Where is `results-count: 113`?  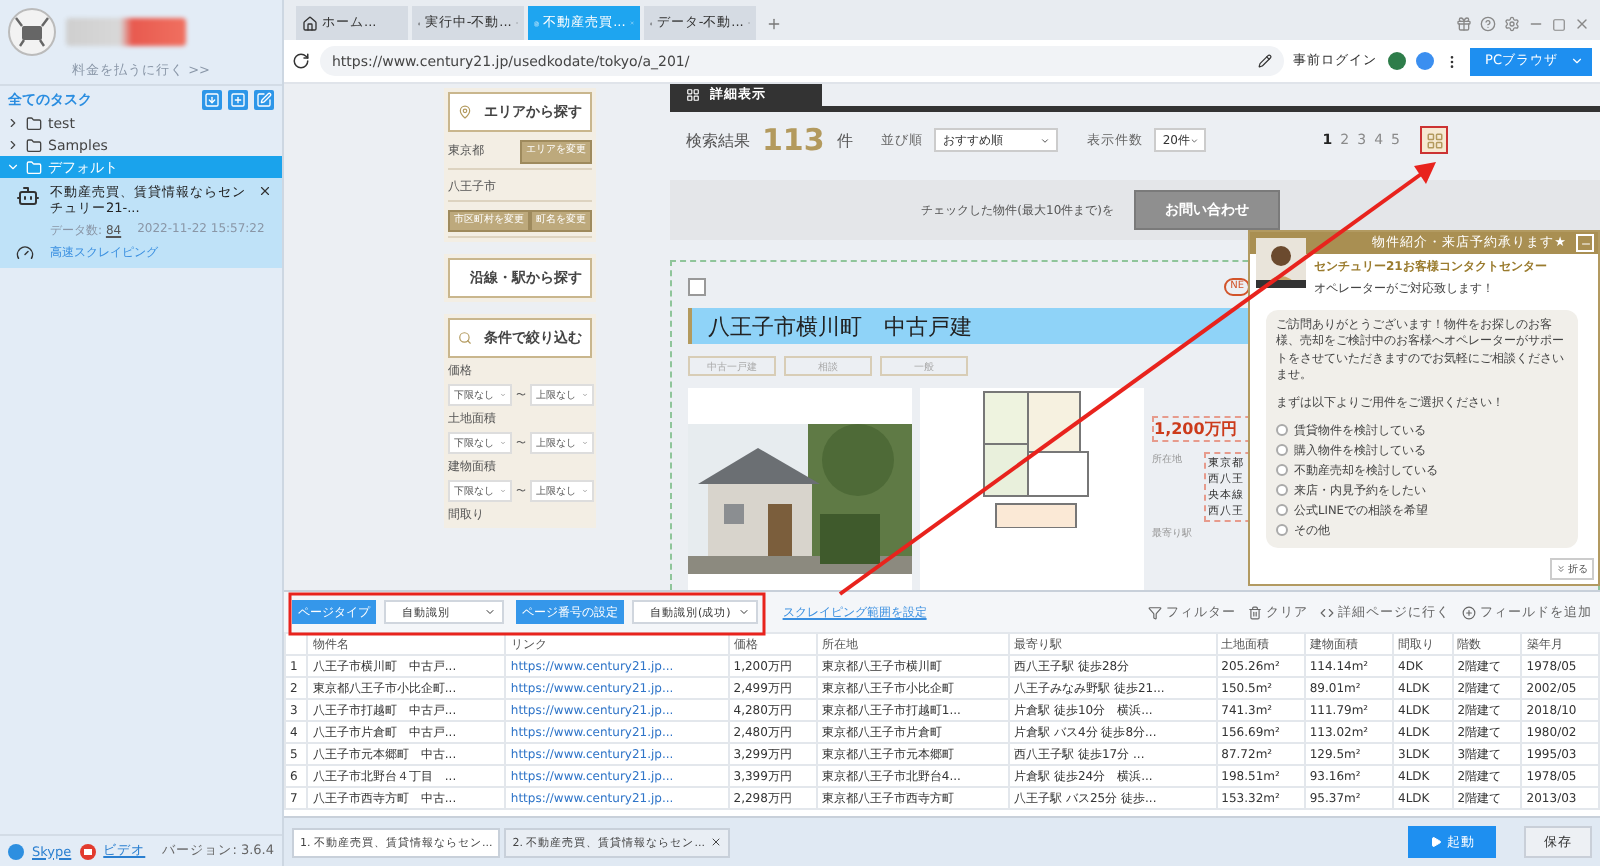
results-count: 113 is located at coordinates (793, 140).